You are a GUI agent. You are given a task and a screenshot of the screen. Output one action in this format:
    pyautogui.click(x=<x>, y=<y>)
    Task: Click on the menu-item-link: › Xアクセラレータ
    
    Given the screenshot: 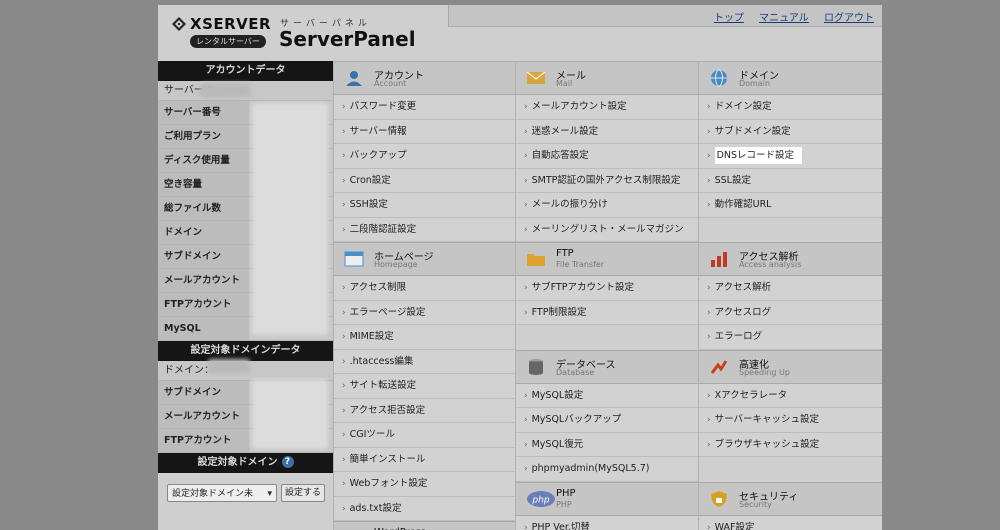 What is the action you would take?
    pyautogui.click(x=790, y=395)
    